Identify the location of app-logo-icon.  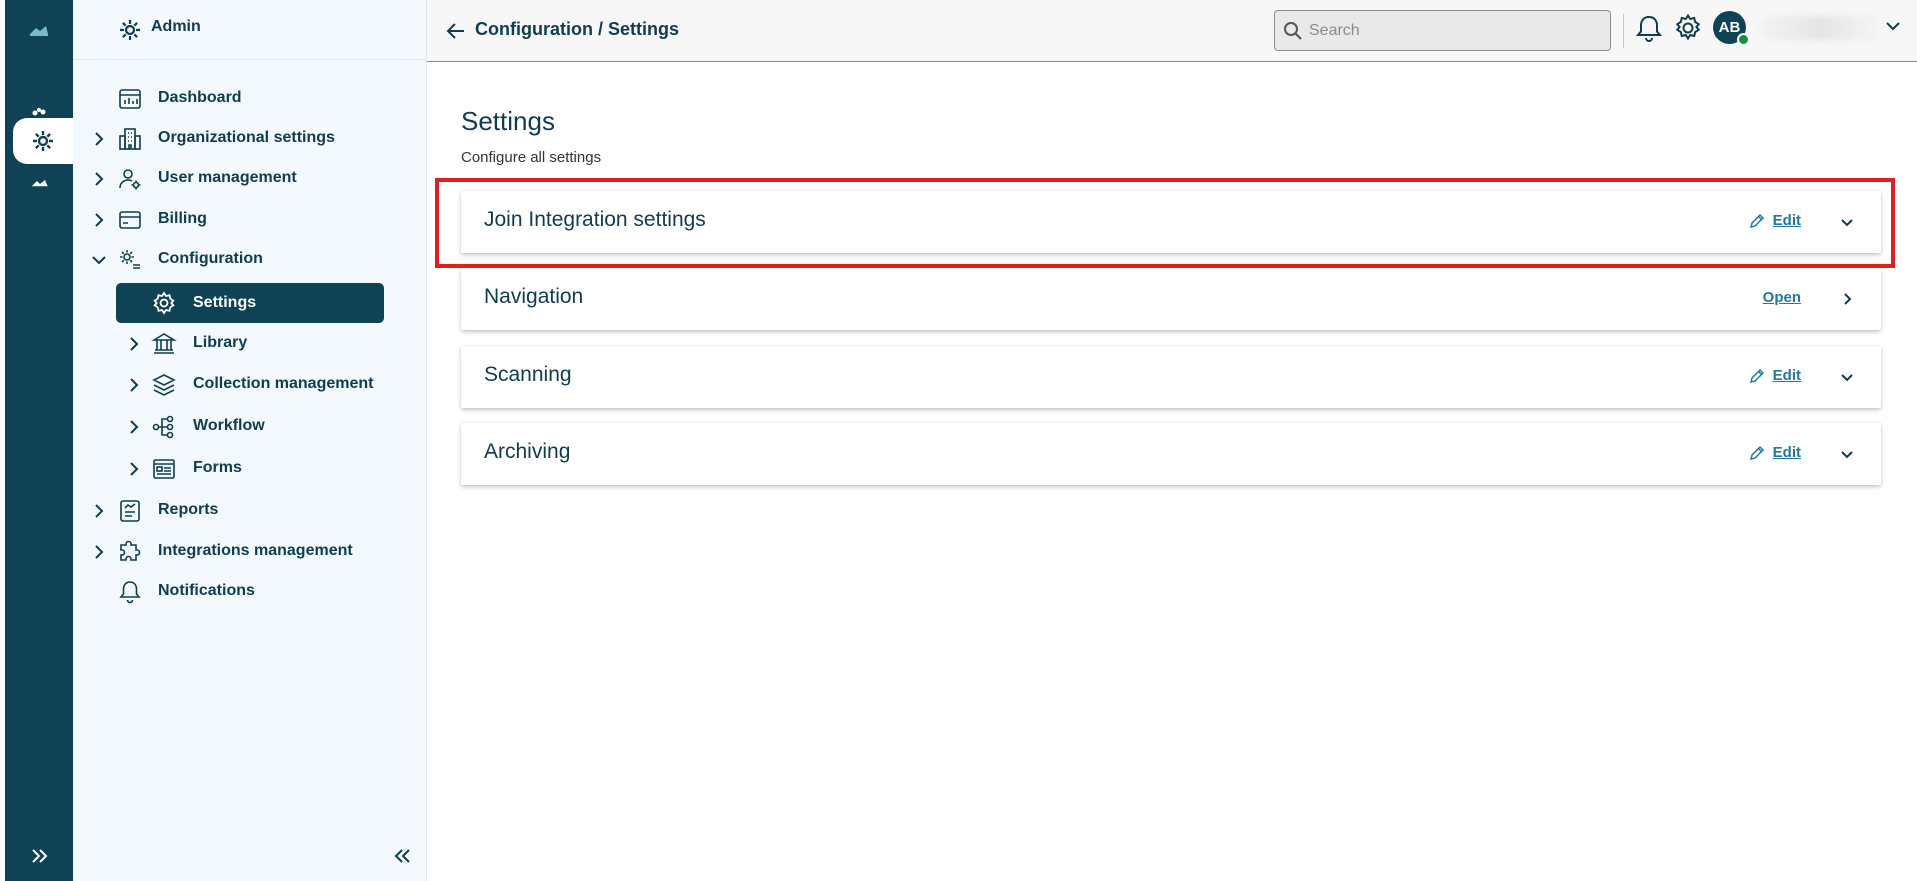
(39, 31).